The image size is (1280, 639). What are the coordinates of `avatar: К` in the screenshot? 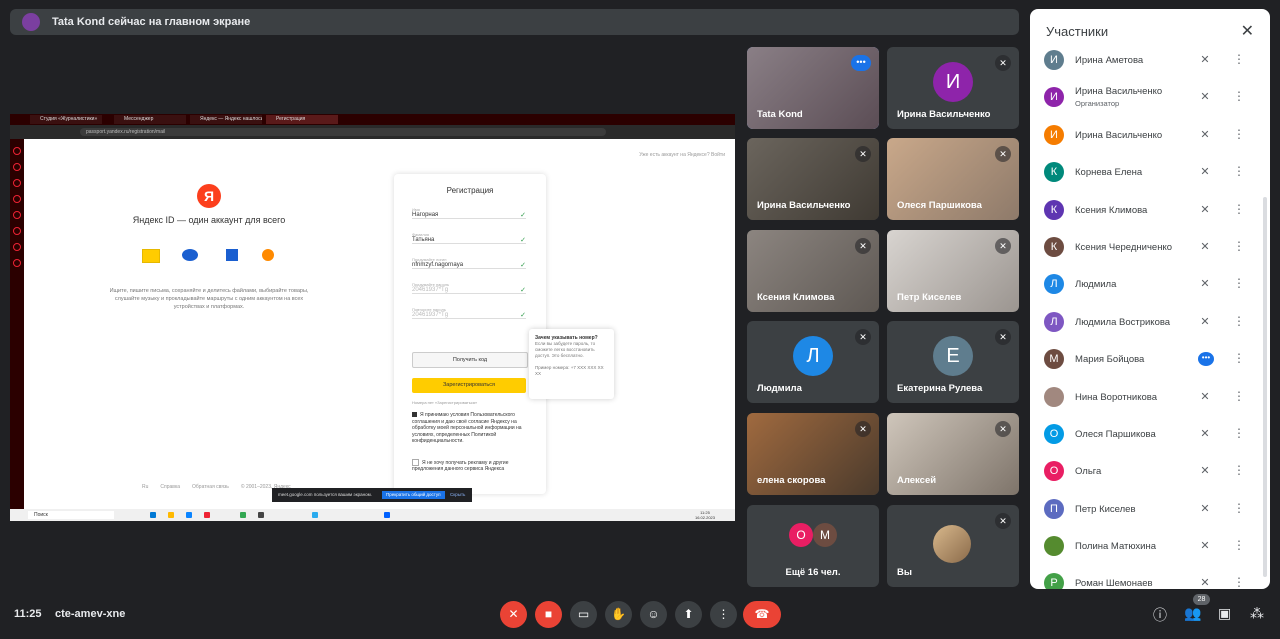 It's located at (1054, 209).